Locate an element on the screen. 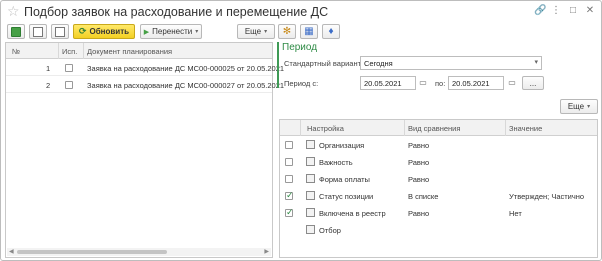 This screenshot has height=261, width=602. date-to-input: 20.05.2021 is located at coordinates (476, 83).